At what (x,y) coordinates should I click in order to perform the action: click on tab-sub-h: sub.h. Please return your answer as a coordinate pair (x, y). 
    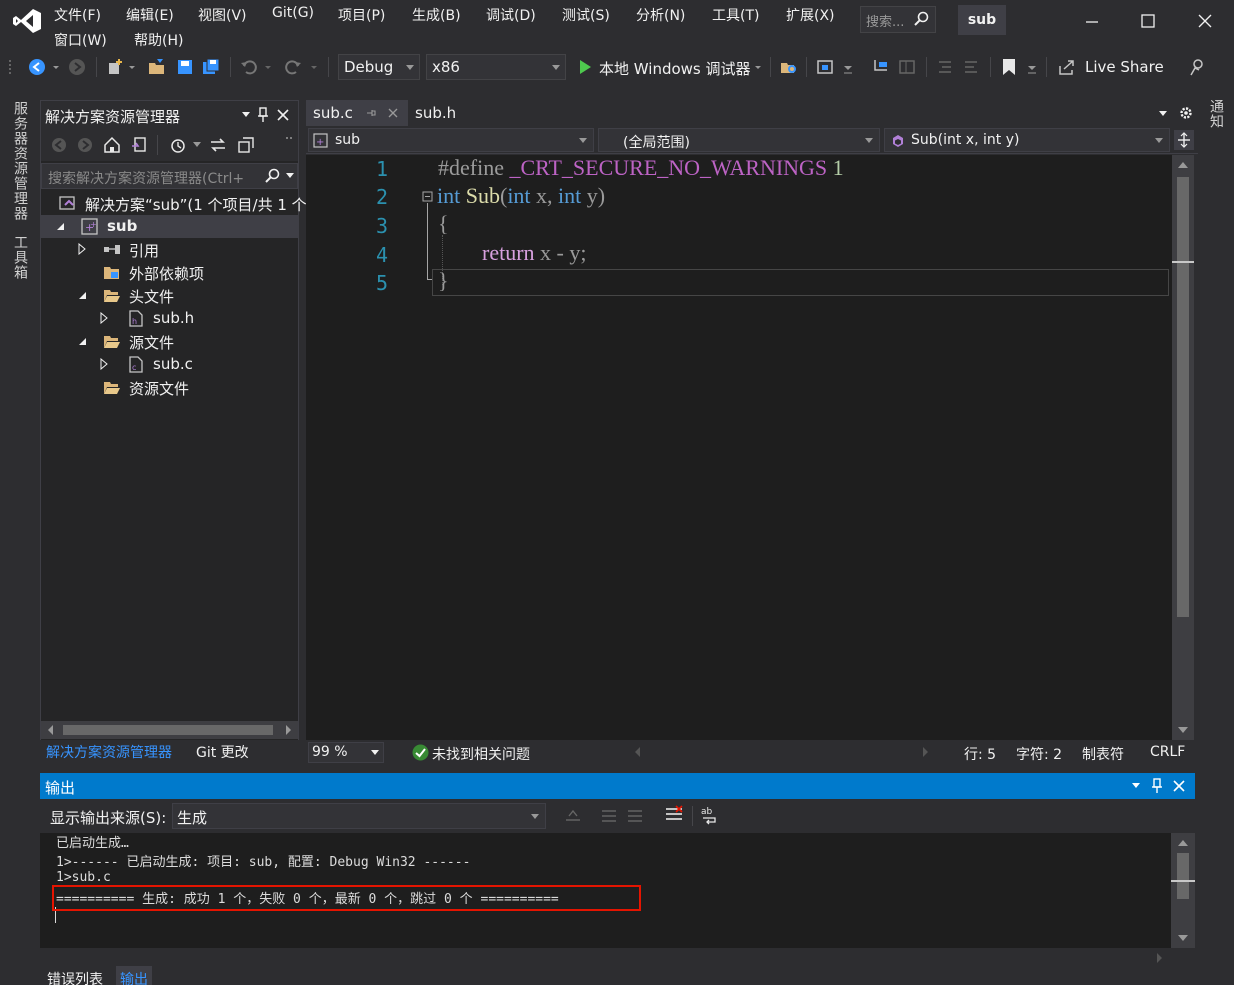
    Looking at the image, I should click on (438, 113).